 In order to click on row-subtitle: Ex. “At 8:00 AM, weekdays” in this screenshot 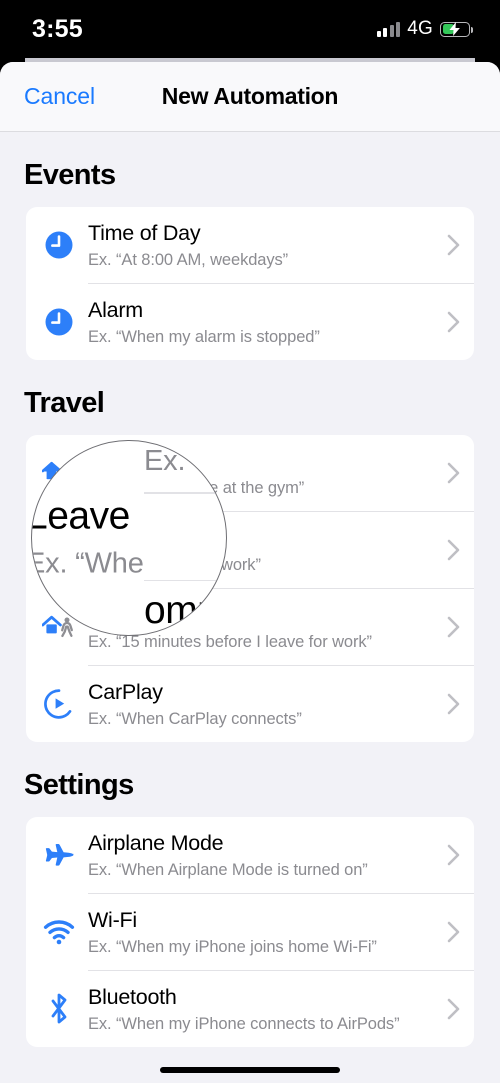, I will do `click(188, 259)`.